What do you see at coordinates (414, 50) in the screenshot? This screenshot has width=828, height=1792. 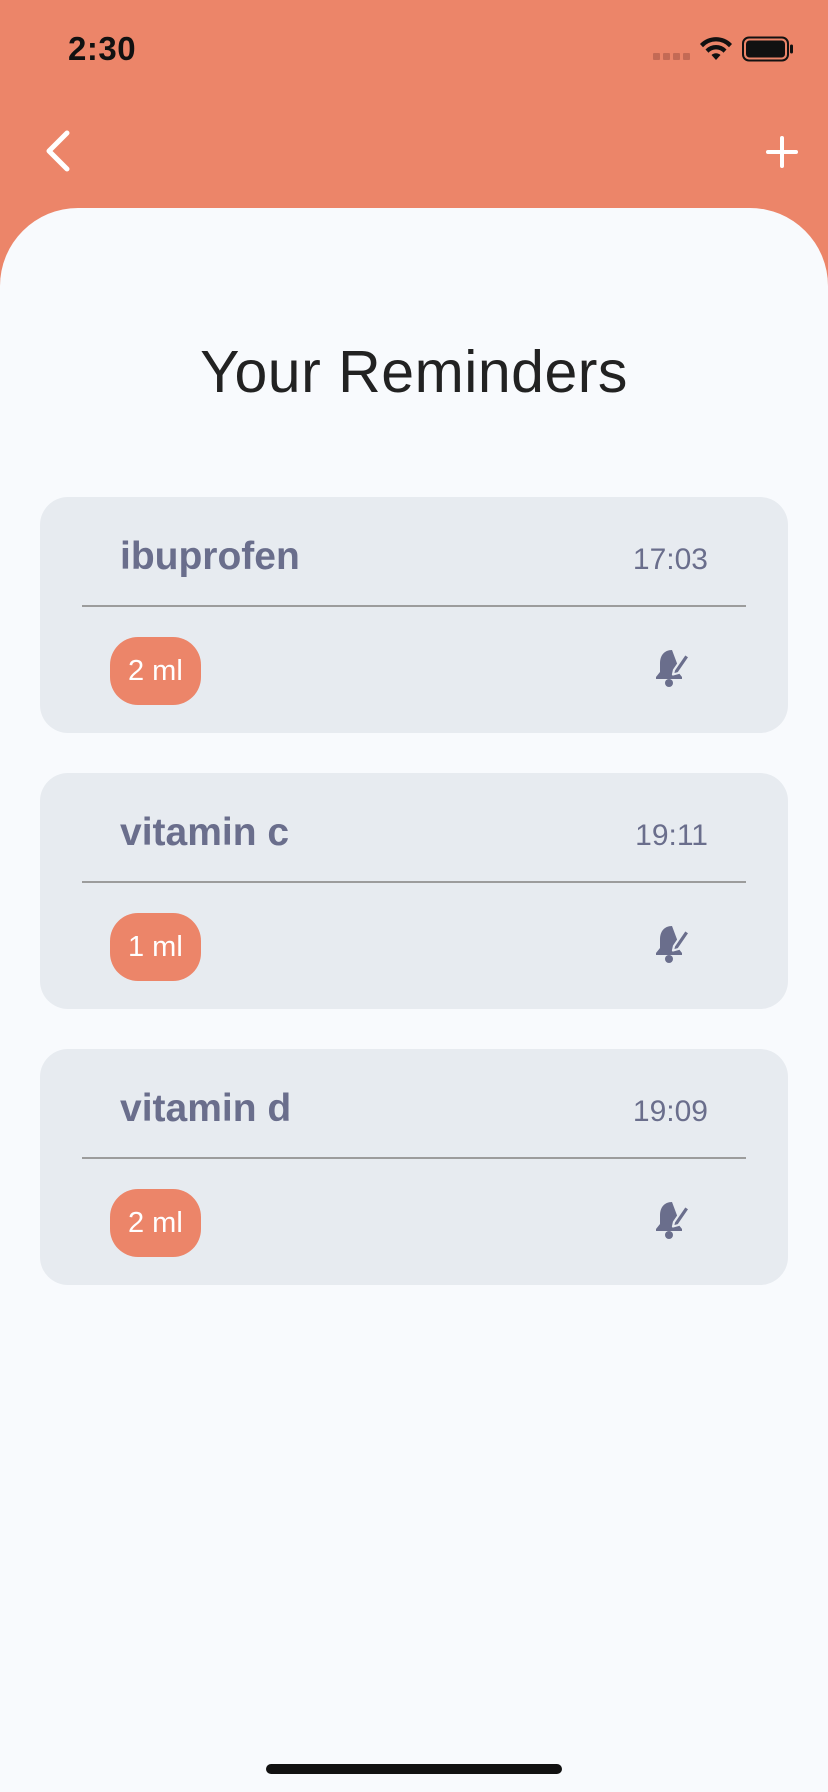 I see `status-bar: 2:30` at bounding box center [414, 50].